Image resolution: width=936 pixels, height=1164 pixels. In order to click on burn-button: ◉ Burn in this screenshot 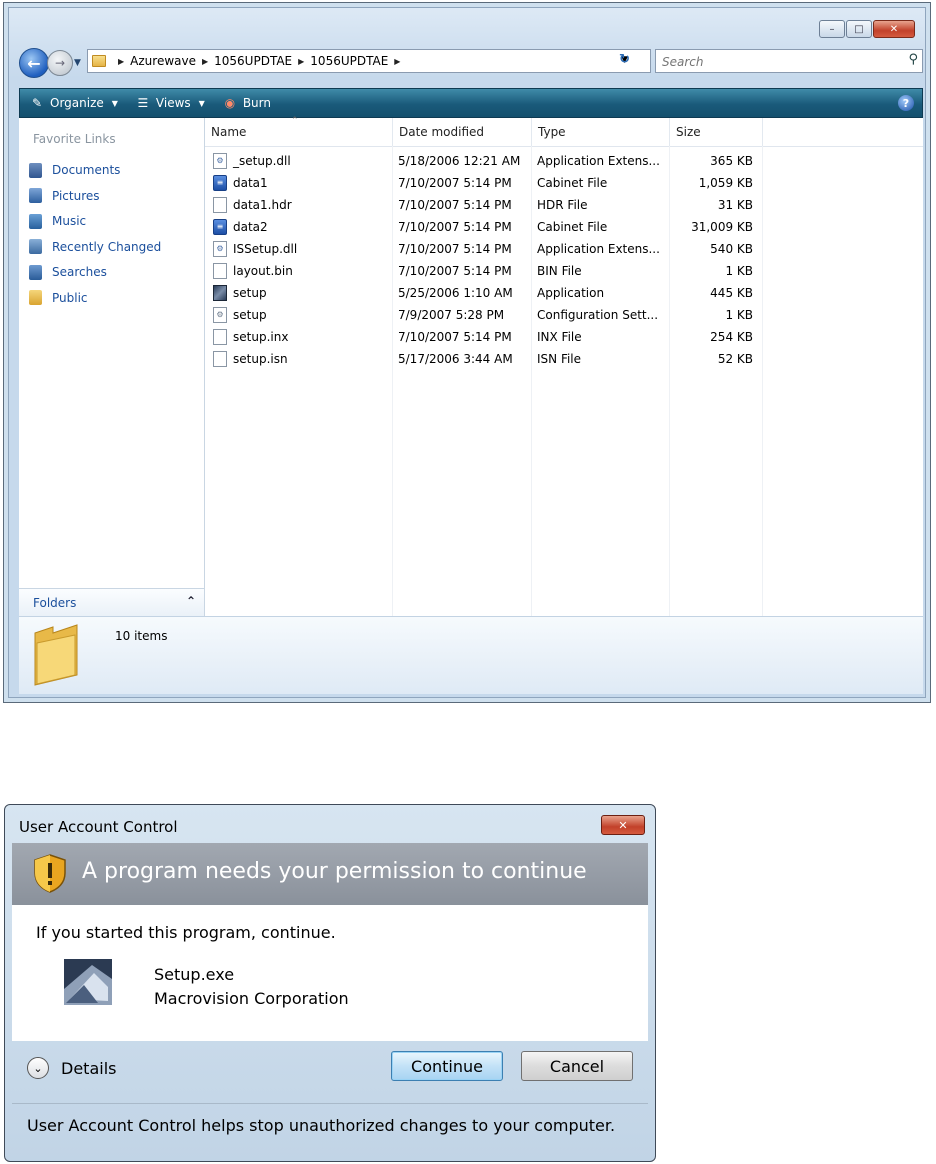, I will do `click(247, 103)`.